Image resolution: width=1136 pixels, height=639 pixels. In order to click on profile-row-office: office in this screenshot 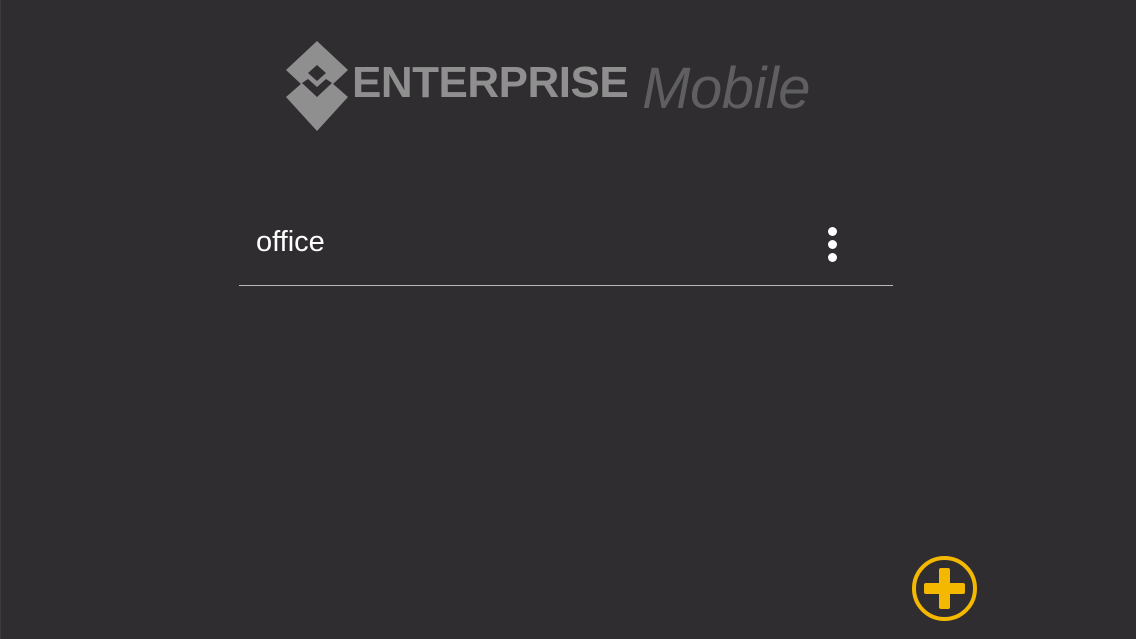, I will do `click(566, 245)`.